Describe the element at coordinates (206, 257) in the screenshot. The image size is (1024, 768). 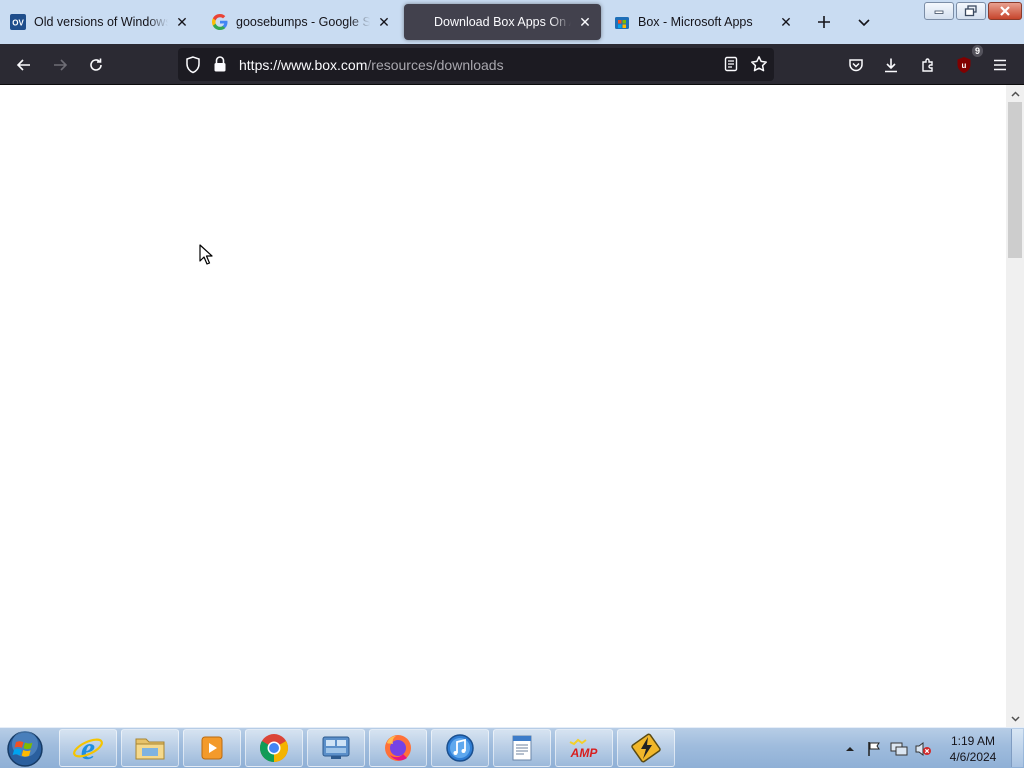
I see `mouse-pointer-icon` at that location.